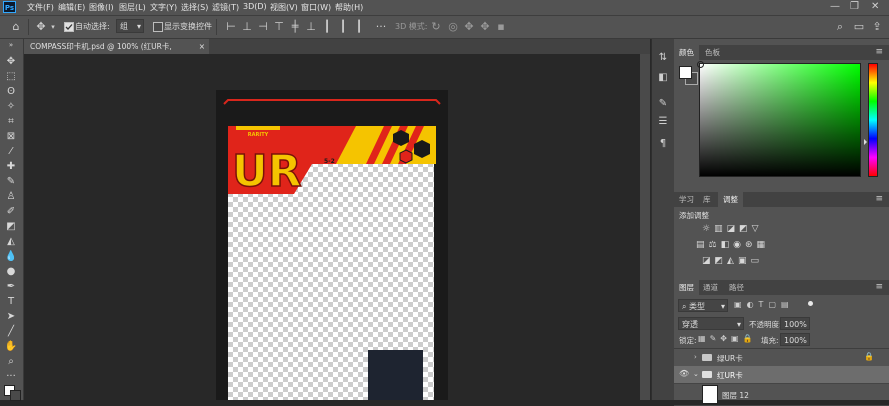 This screenshot has height=406, width=889. What do you see at coordinates (16, 27) in the screenshot?
I see `home-icon: ⌂` at bounding box center [16, 27].